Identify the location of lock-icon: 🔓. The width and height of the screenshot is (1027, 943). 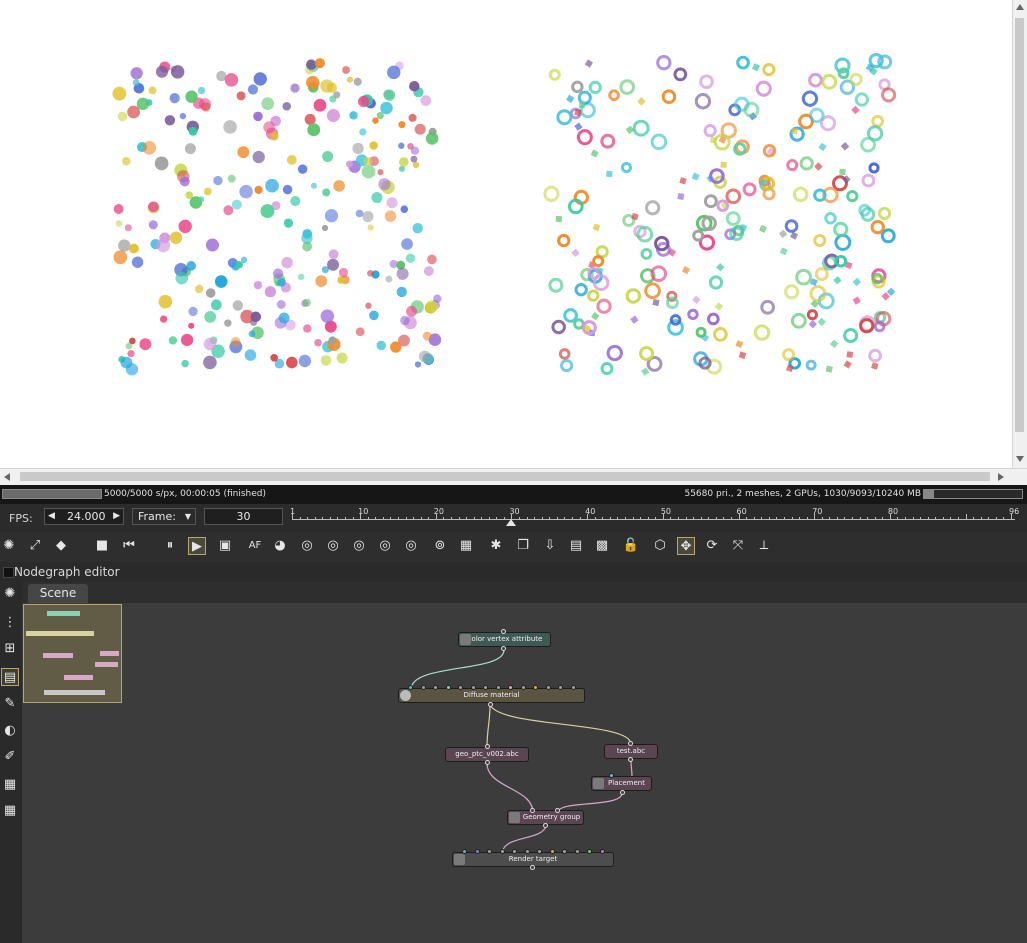
(631, 546).